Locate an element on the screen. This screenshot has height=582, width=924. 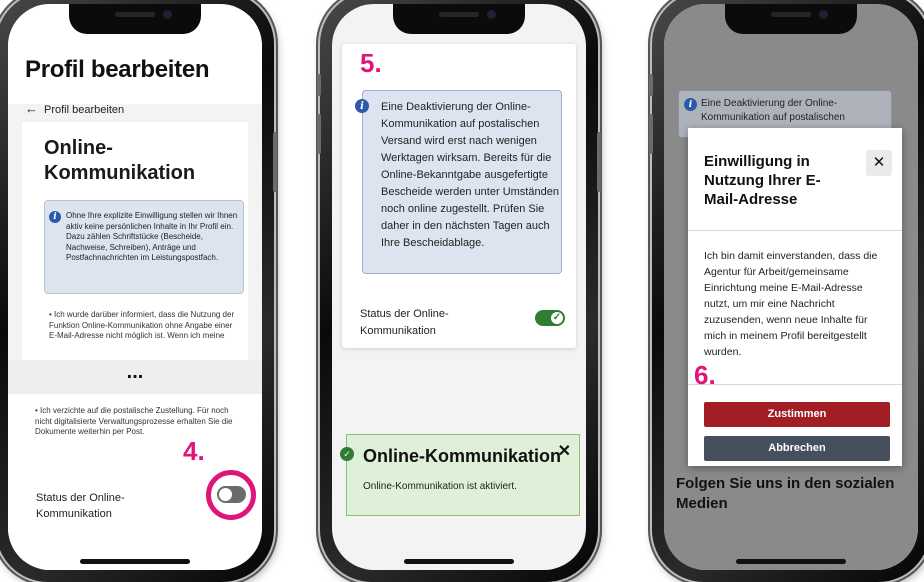
arrow-left-icon: ← is located at coordinates (31, 108).